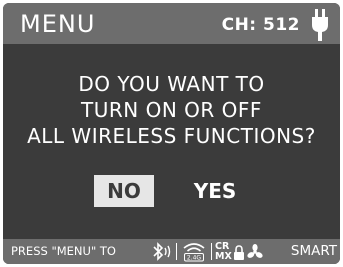 This screenshot has width=343, height=267. Describe the element at coordinates (194, 258) in the screenshot. I see `wifi-band-label: 2.4G` at that location.